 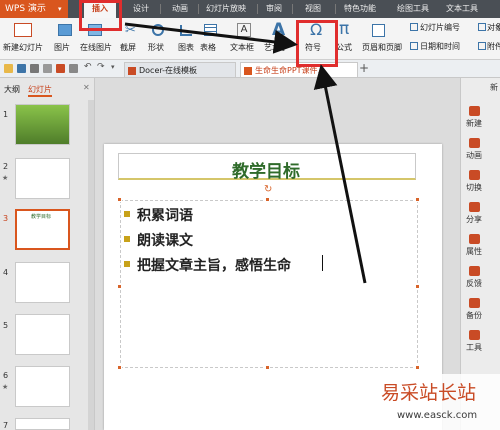 I want to click on slide-number: 5, so click(x=6, y=325).